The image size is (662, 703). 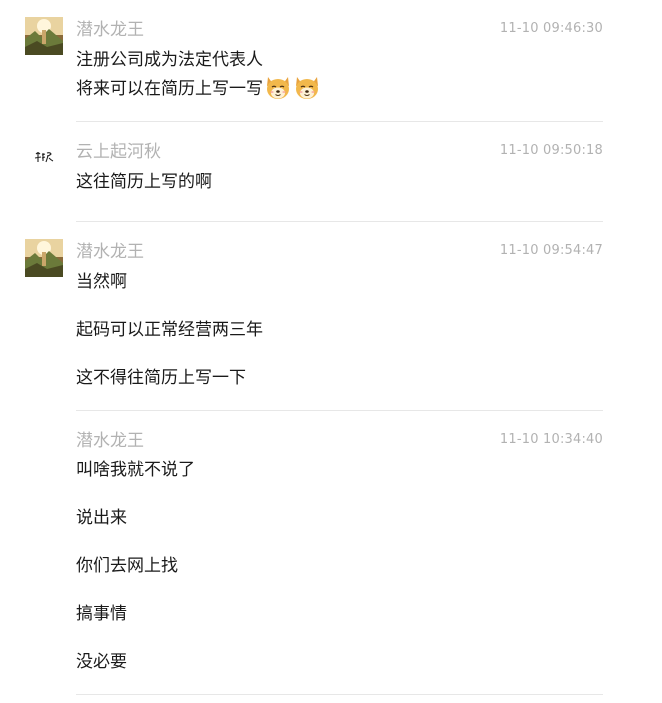 I want to click on message-text: 搞事情, so click(x=101, y=614).